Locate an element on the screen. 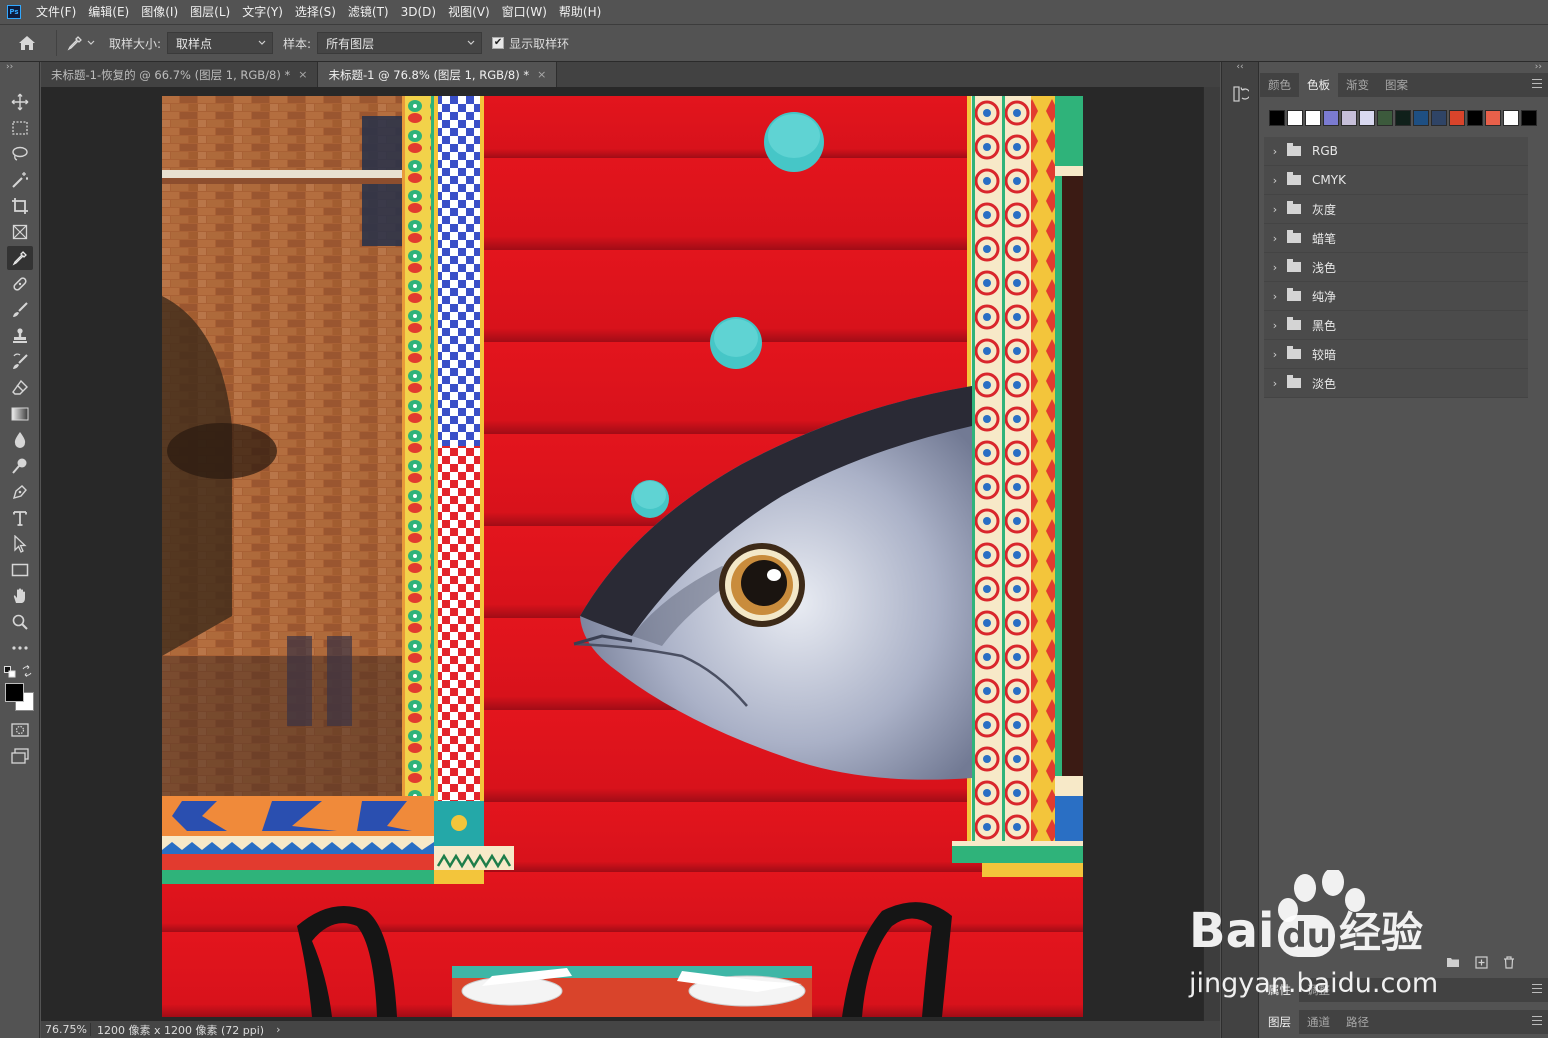  quick-mask-button is located at coordinates (20, 730).